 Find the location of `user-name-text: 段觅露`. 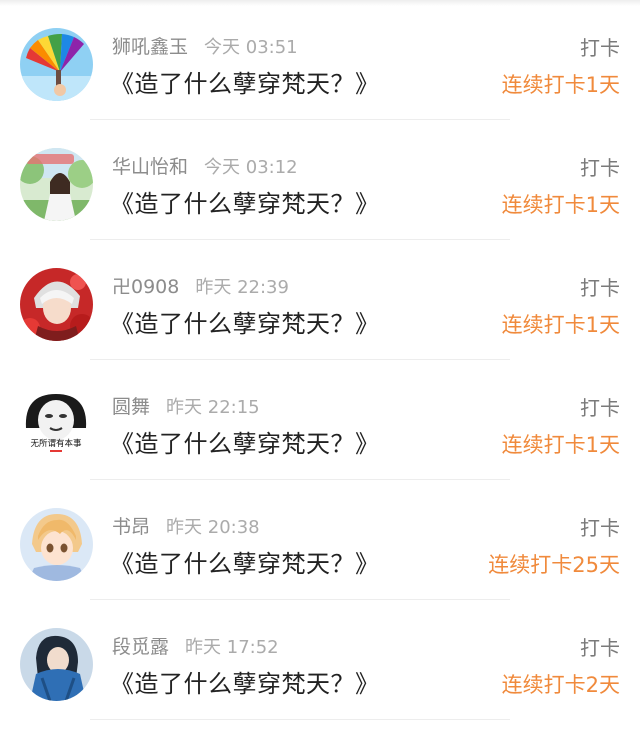

user-name-text: 段觅露 is located at coordinates (140, 647).